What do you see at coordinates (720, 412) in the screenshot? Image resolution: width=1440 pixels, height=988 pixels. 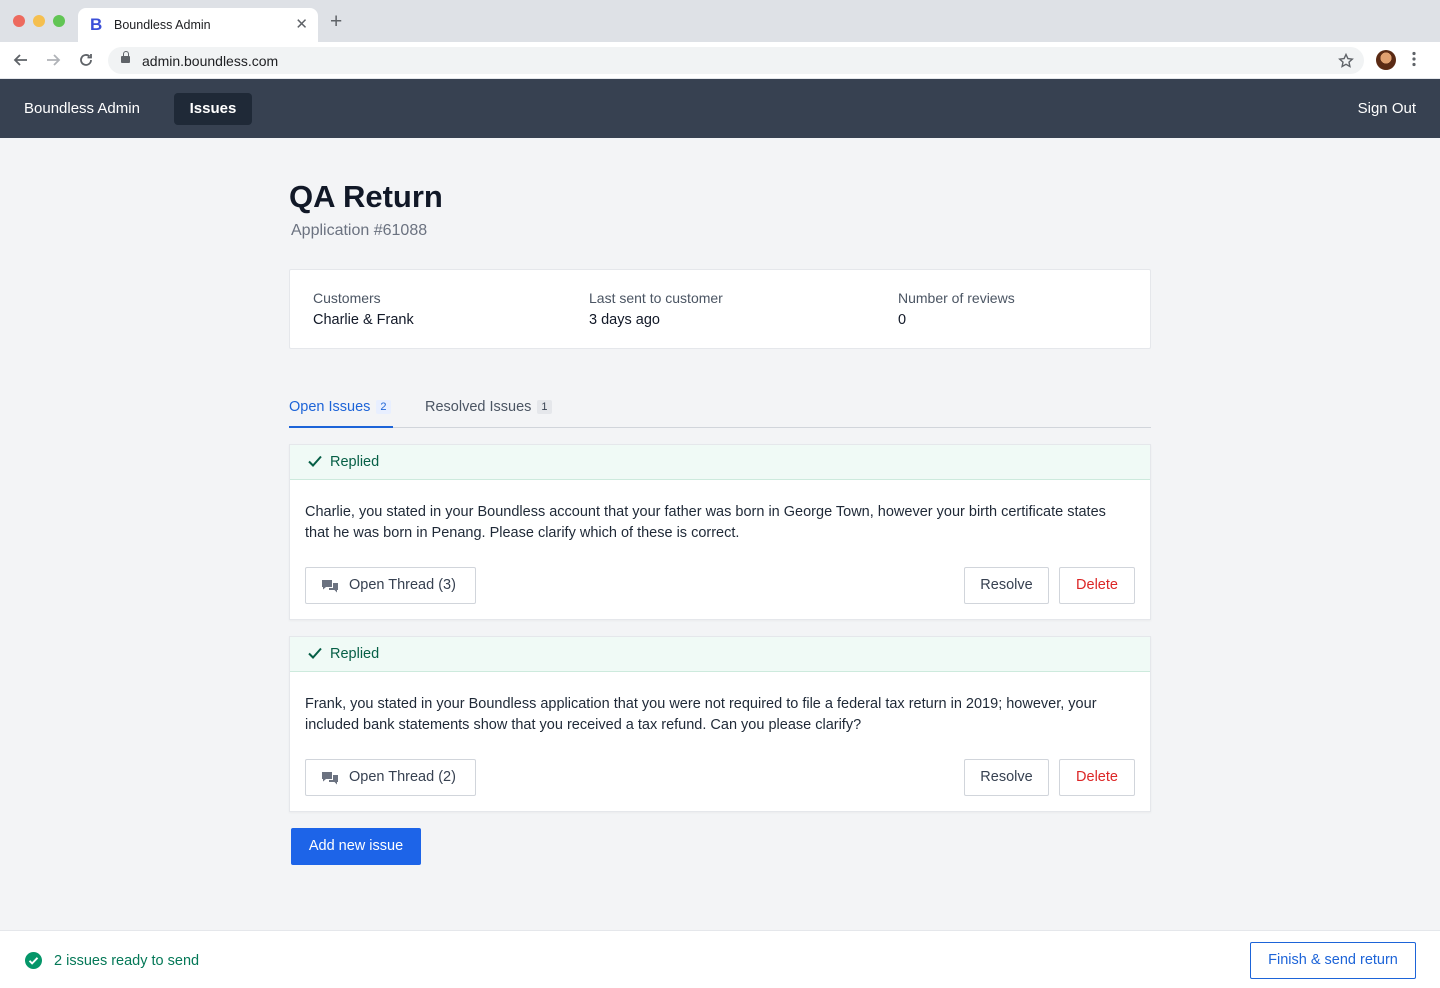 I see `issue-tabs: Open Issues 2 Resolved Issues 1` at bounding box center [720, 412].